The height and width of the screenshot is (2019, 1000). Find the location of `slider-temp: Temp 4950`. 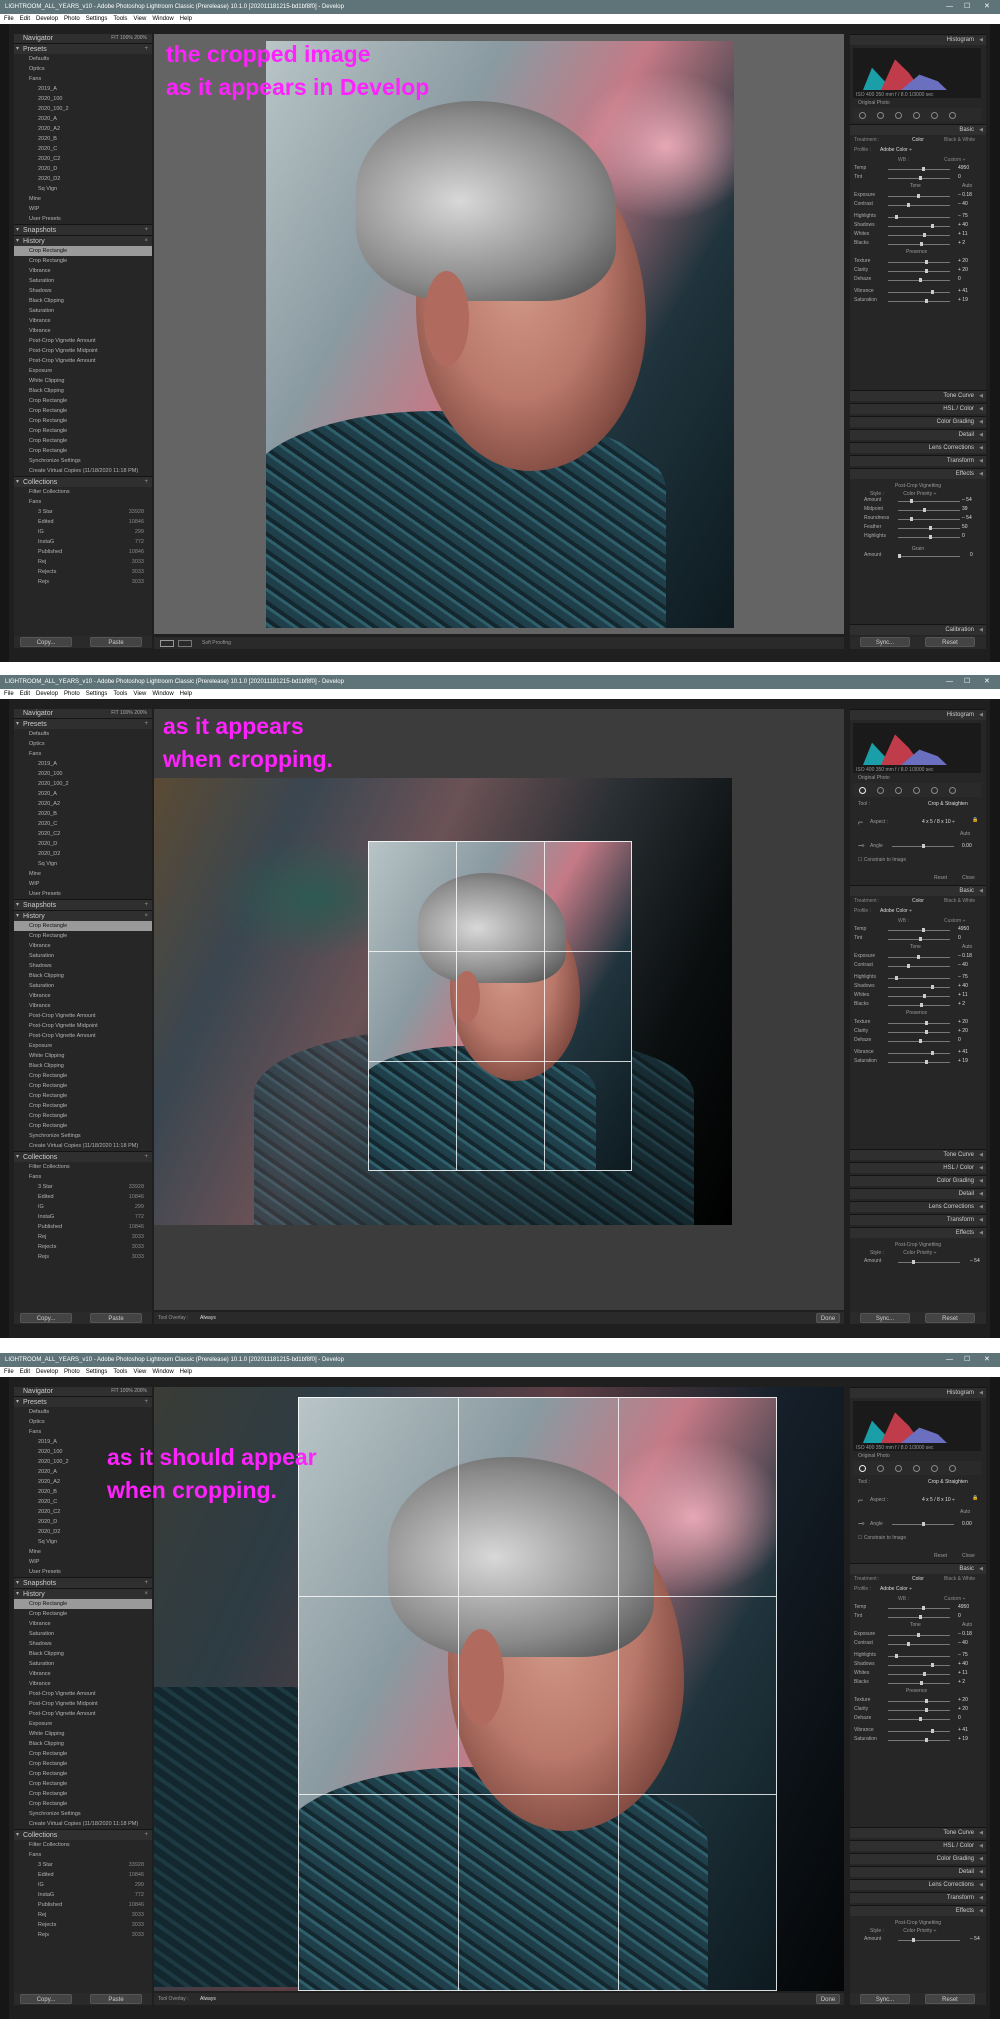

slider-temp: Temp 4950 is located at coordinates (919, 169).